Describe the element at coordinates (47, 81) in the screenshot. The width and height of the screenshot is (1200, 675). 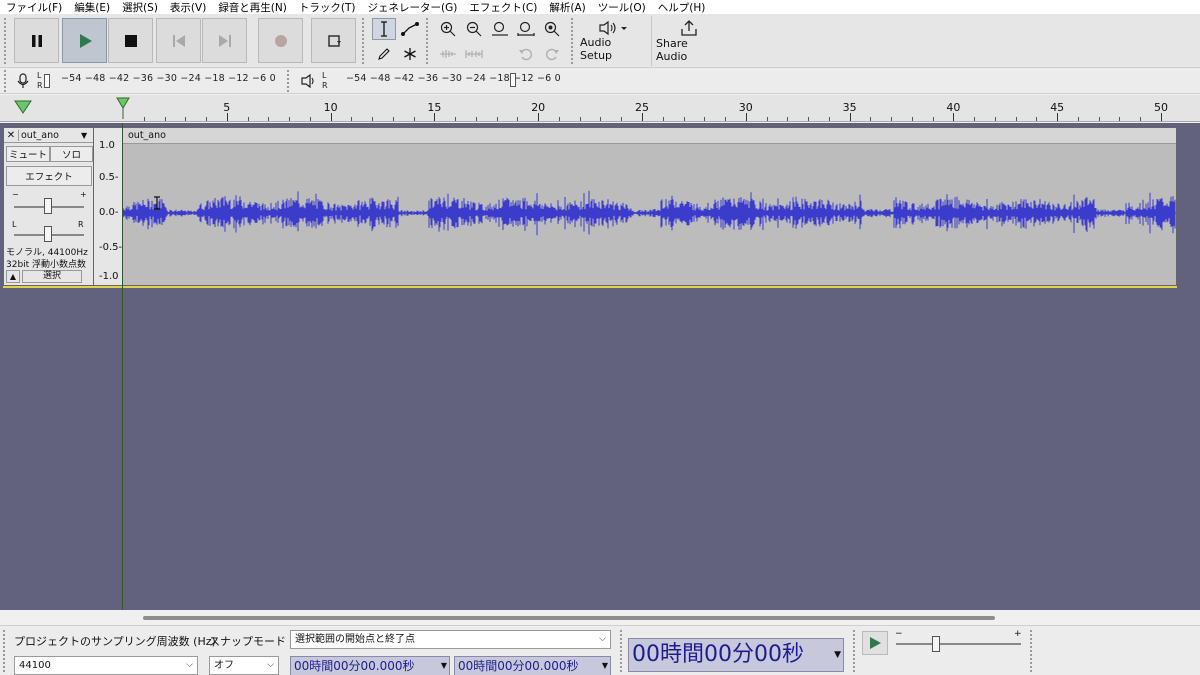
I see `record-meter-slider` at that location.